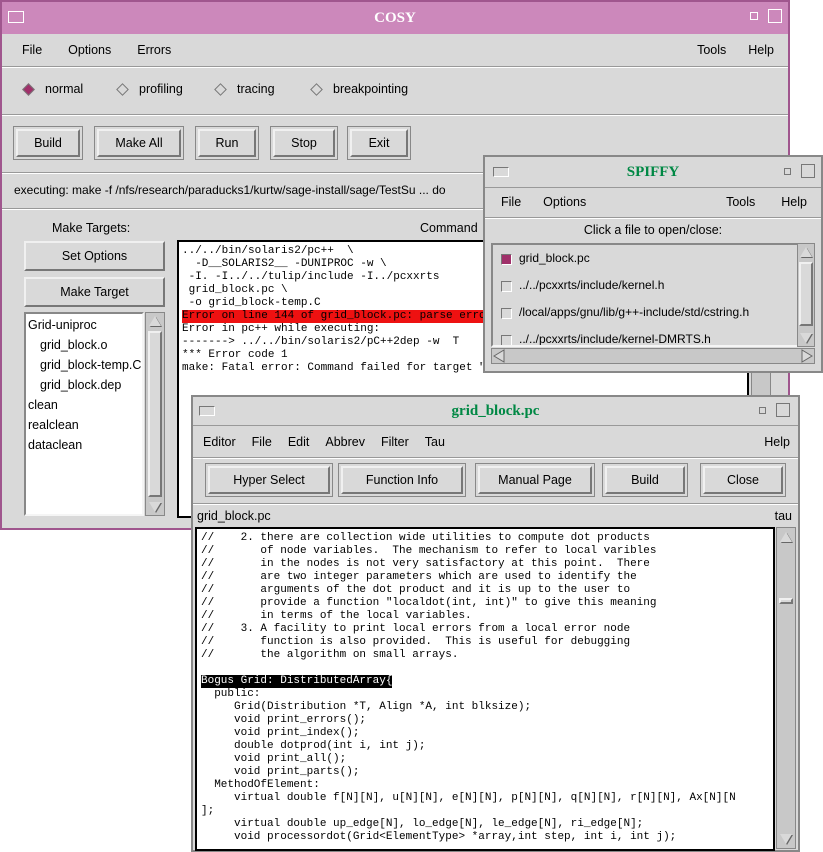 The width and height of the screenshot is (823, 852). What do you see at coordinates (149, 89) in the screenshot?
I see `radio-profiling: profiling` at bounding box center [149, 89].